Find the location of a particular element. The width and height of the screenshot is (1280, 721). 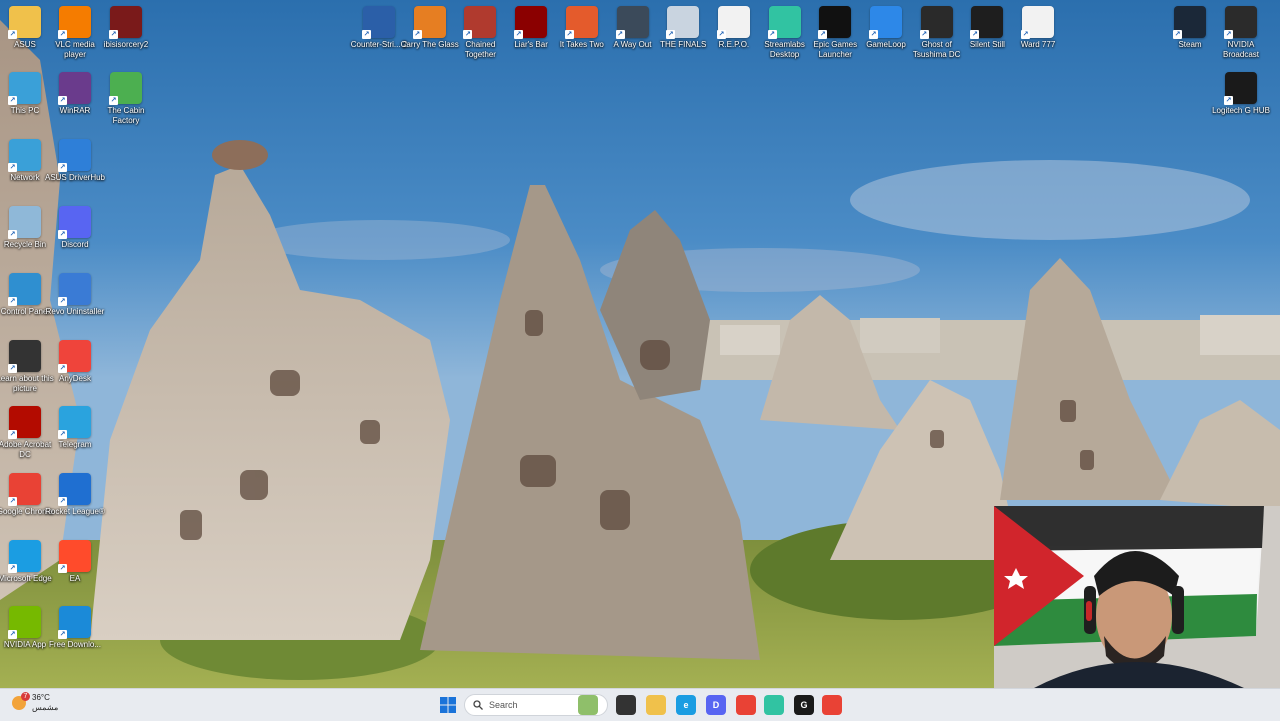

streamlabs-icon: ↗ is located at coordinates (784, 22).